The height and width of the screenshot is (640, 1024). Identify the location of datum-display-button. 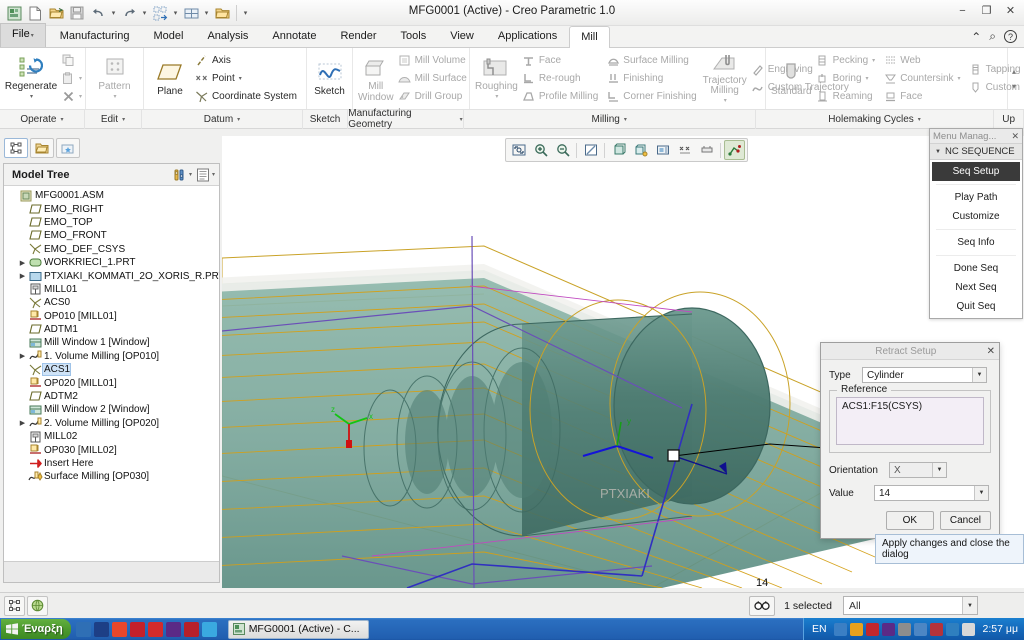
(684, 150).